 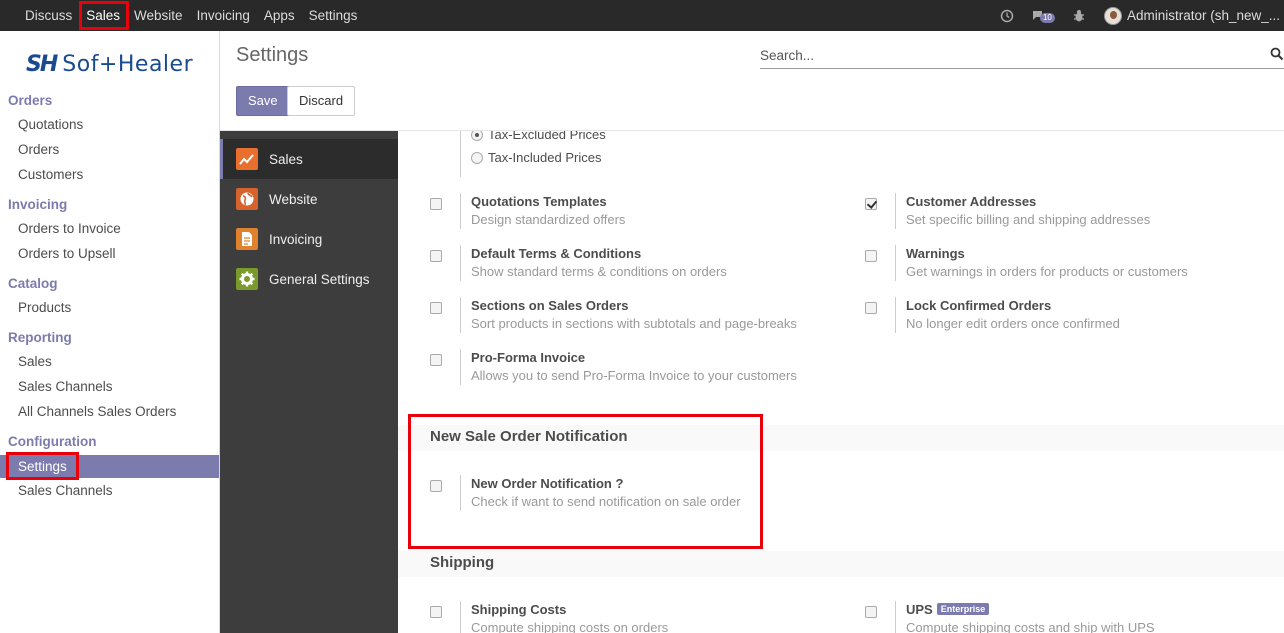 I want to click on app-tab-invoicing: Invoicing, so click(x=309, y=239).